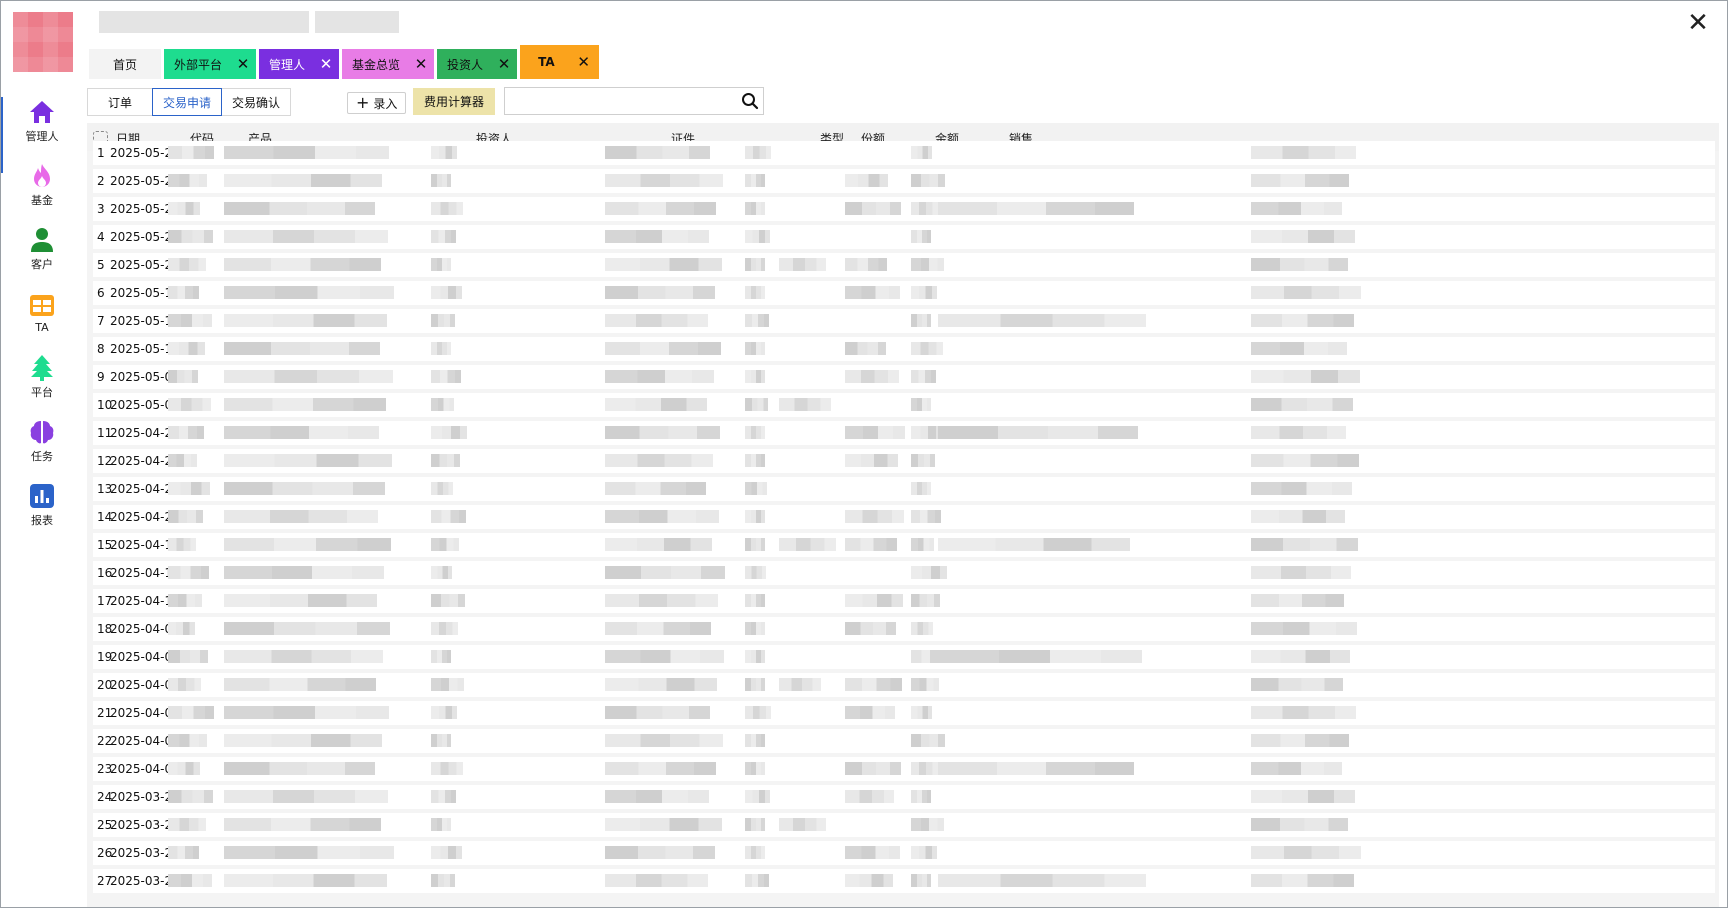  I want to click on table-row: 25 2025-03-28, so click(906, 825).